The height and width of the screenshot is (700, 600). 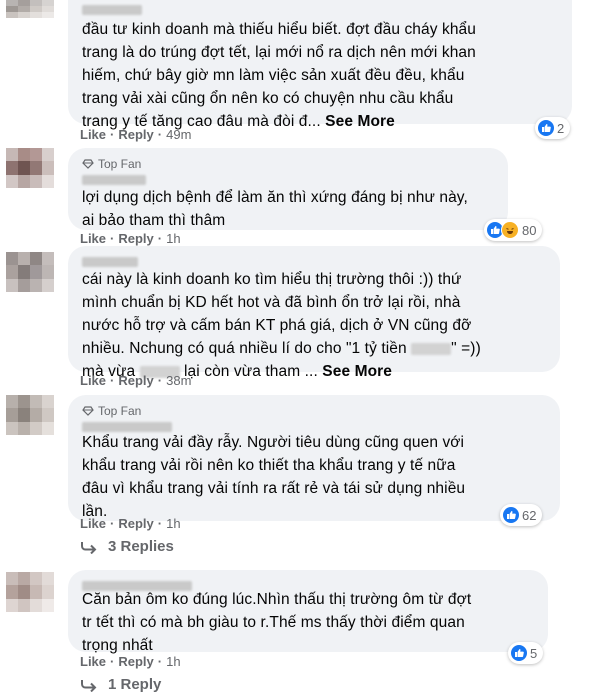 What do you see at coordinates (529, 230) in the screenshot?
I see `reaction-count: 80` at bounding box center [529, 230].